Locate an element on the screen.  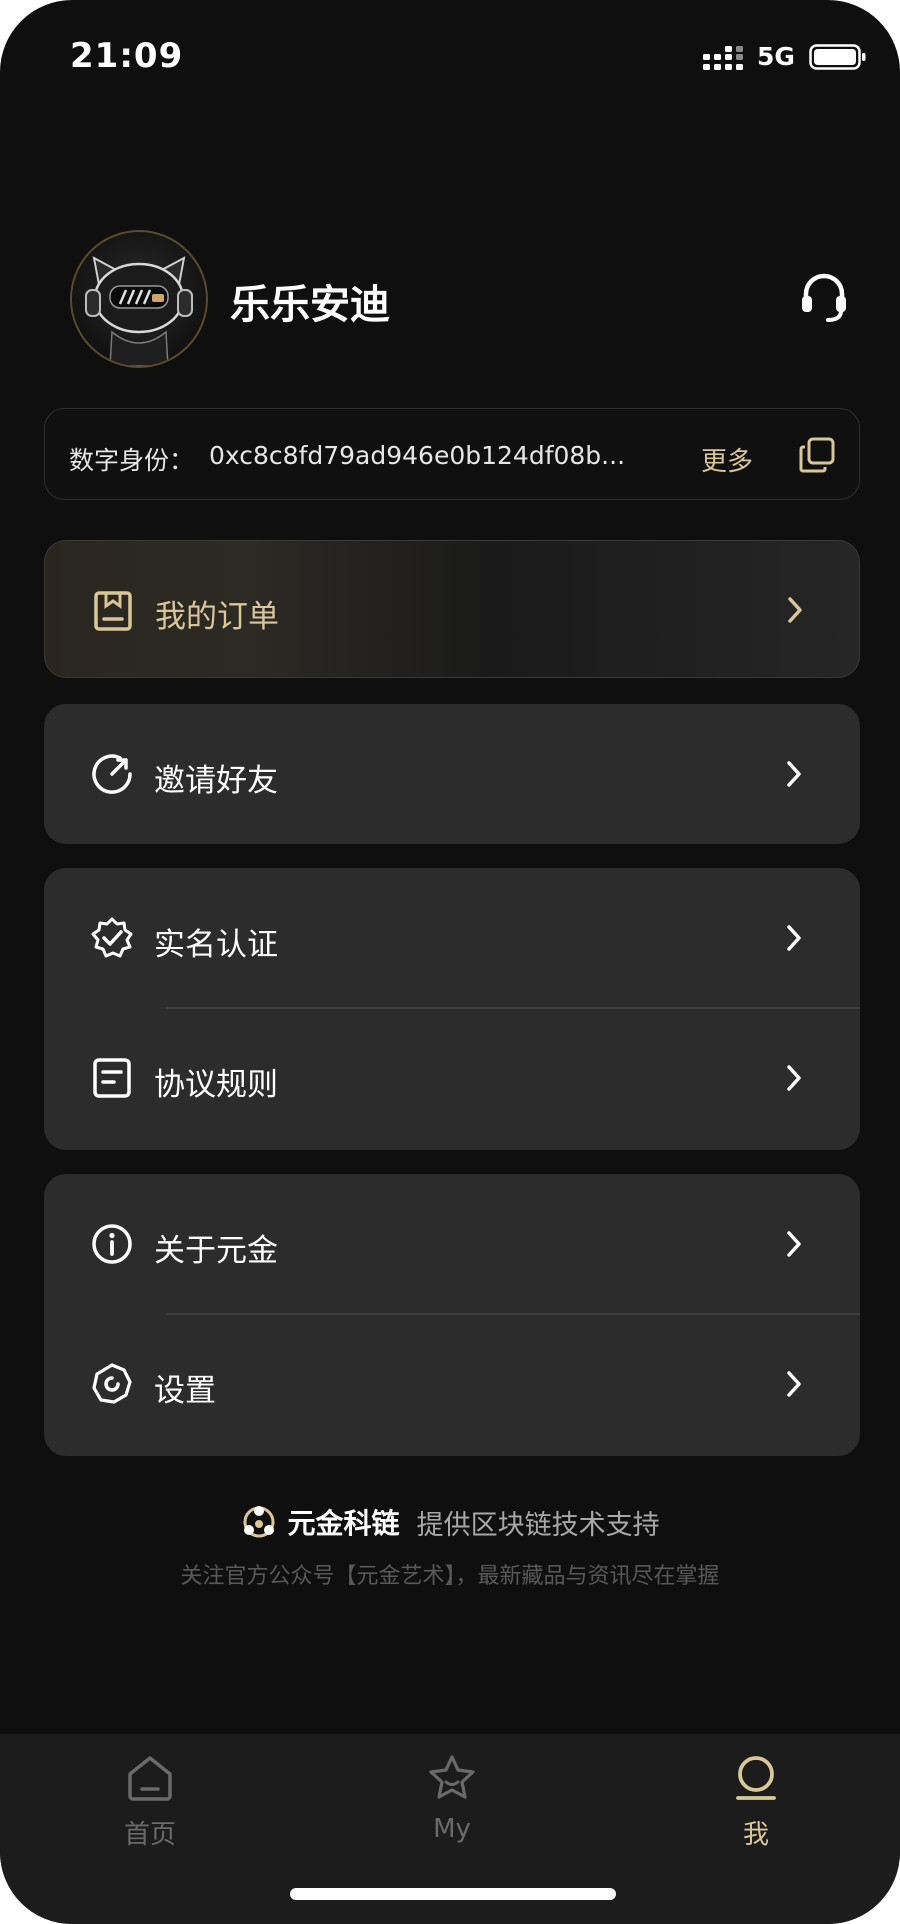
account-card: 实名认证 协议规则 is located at coordinates (452, 1009).